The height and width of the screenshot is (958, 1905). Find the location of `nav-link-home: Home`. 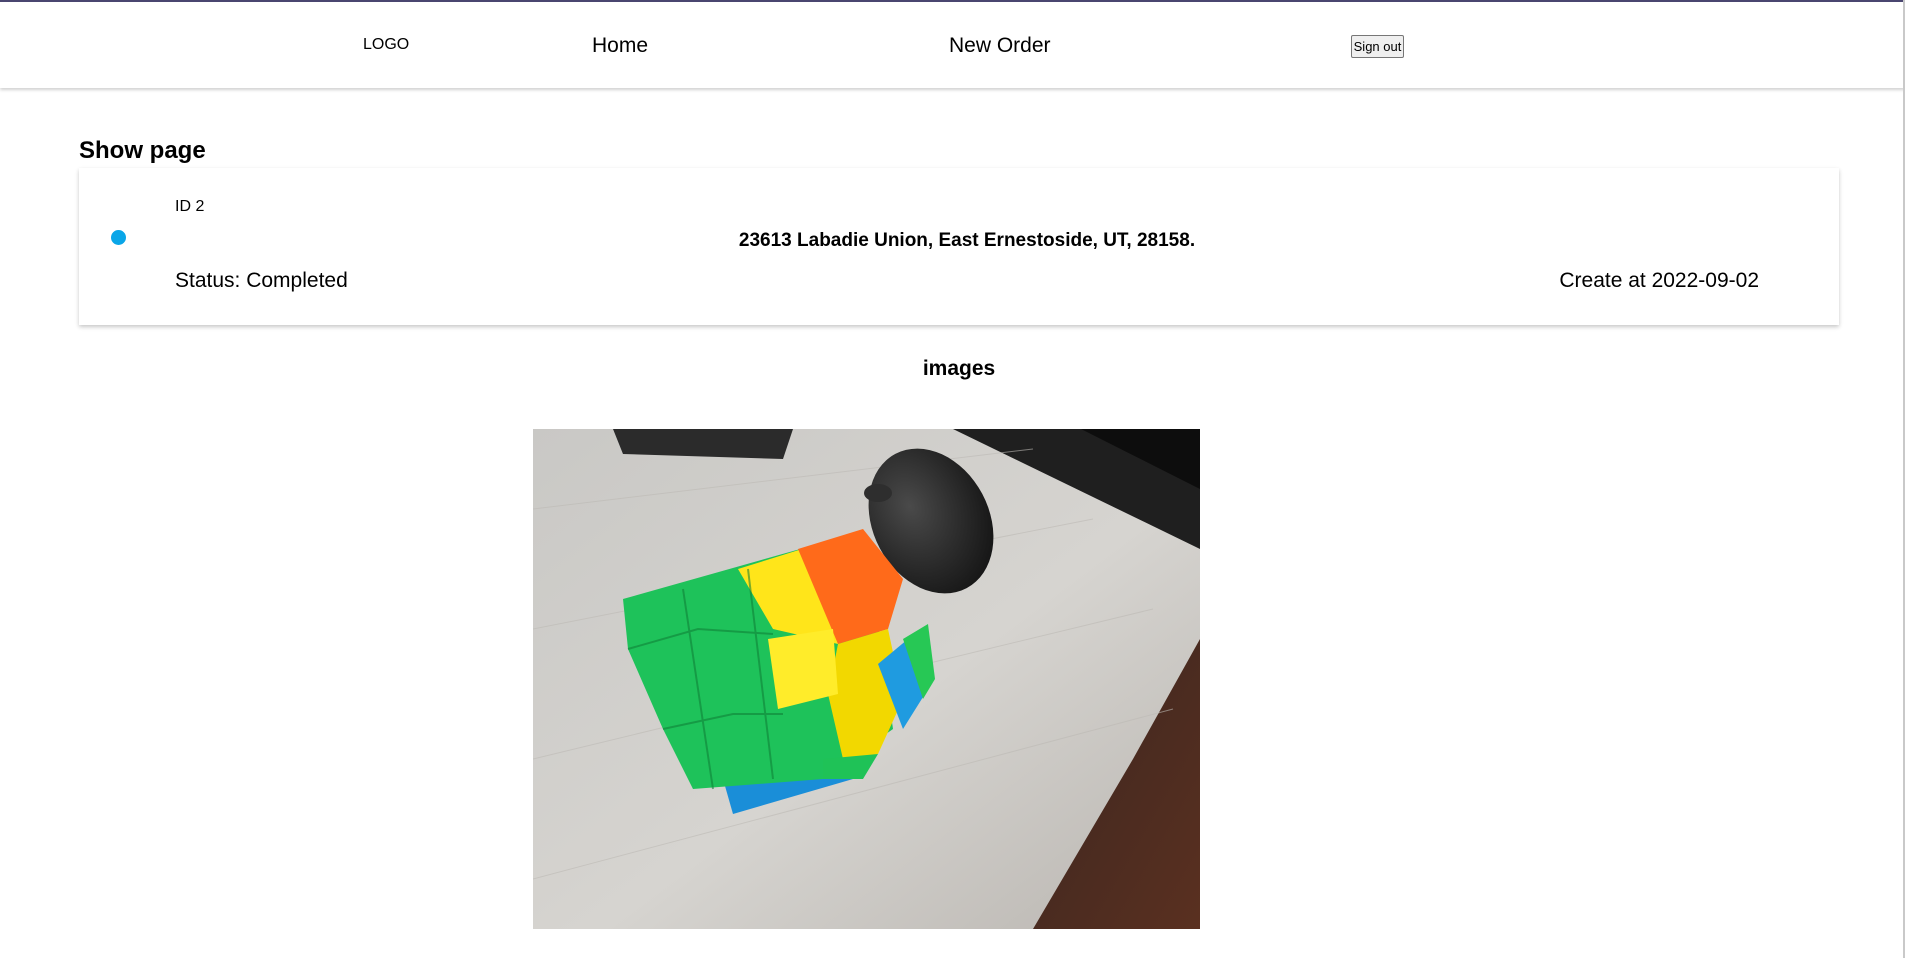

nav-link-home: Home is located at coordinates (620, 46).